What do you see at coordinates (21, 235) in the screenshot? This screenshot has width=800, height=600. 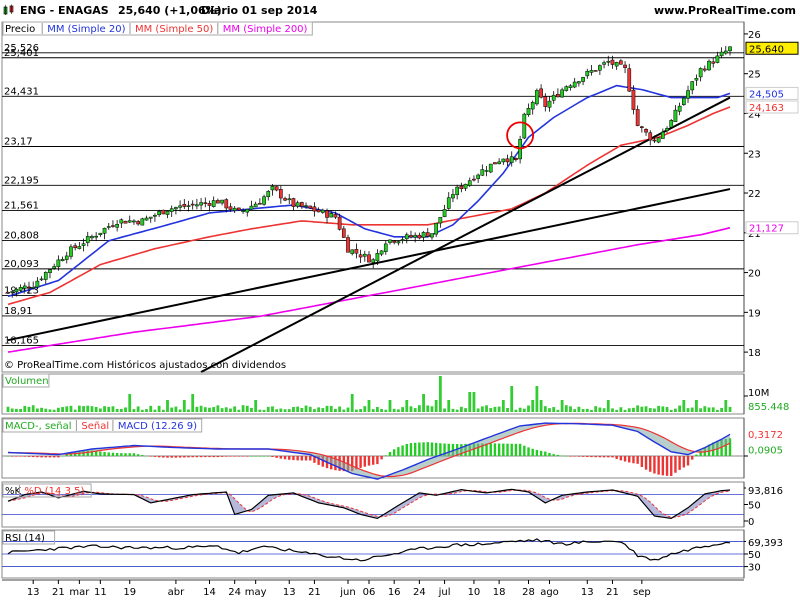 I see `hline-label: 20,808` at bounding box center [21, 235].